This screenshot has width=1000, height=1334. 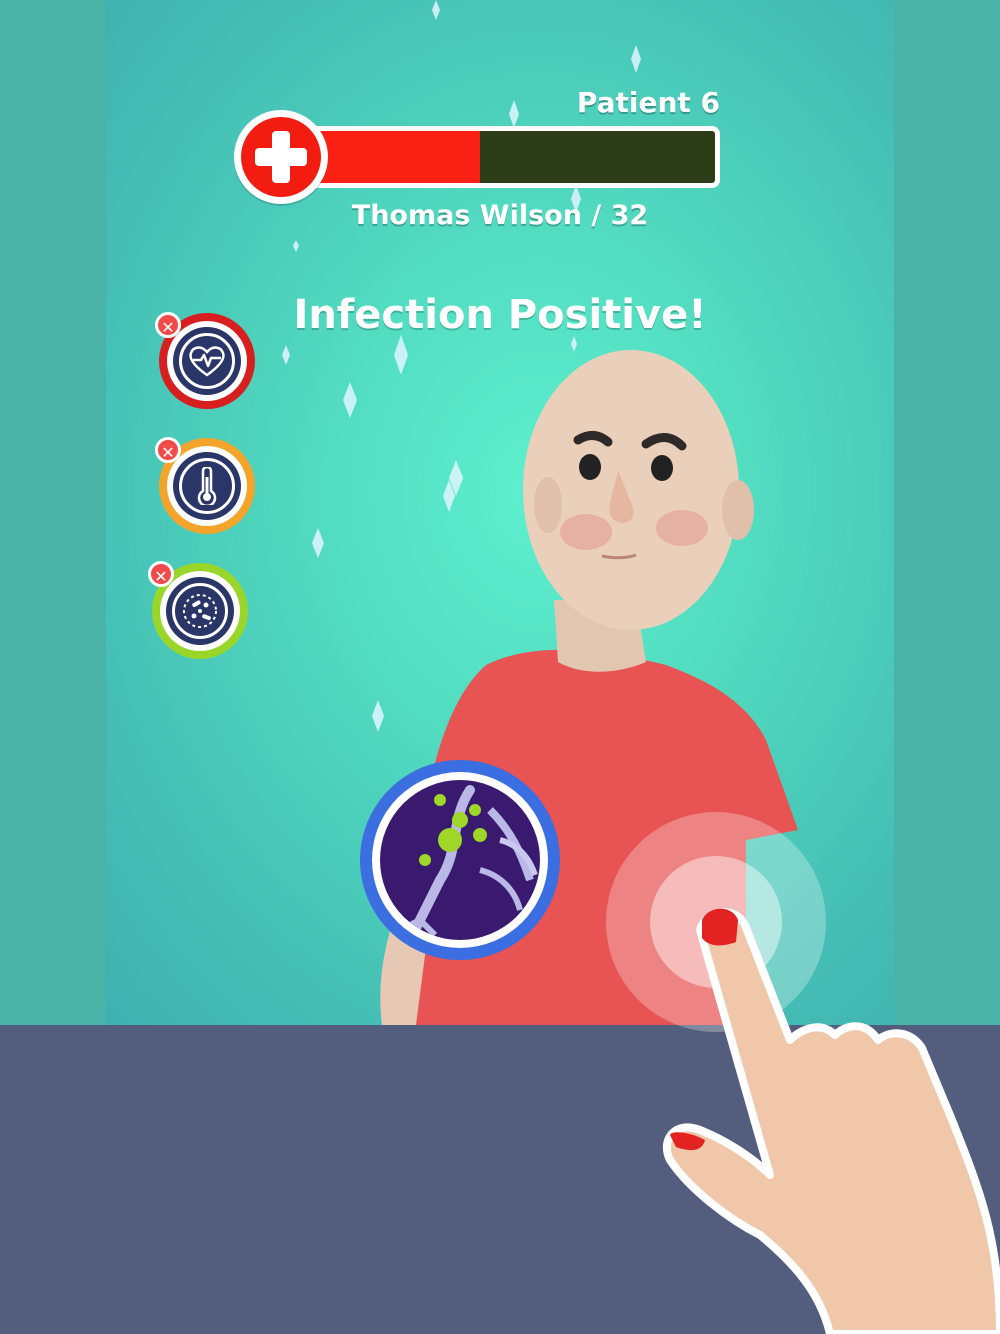 What do you see at coordinates (500, 315) in the screenshot?
I see `diagnosis-status-message: Infection Positive!` at bounding box center [500, 315].